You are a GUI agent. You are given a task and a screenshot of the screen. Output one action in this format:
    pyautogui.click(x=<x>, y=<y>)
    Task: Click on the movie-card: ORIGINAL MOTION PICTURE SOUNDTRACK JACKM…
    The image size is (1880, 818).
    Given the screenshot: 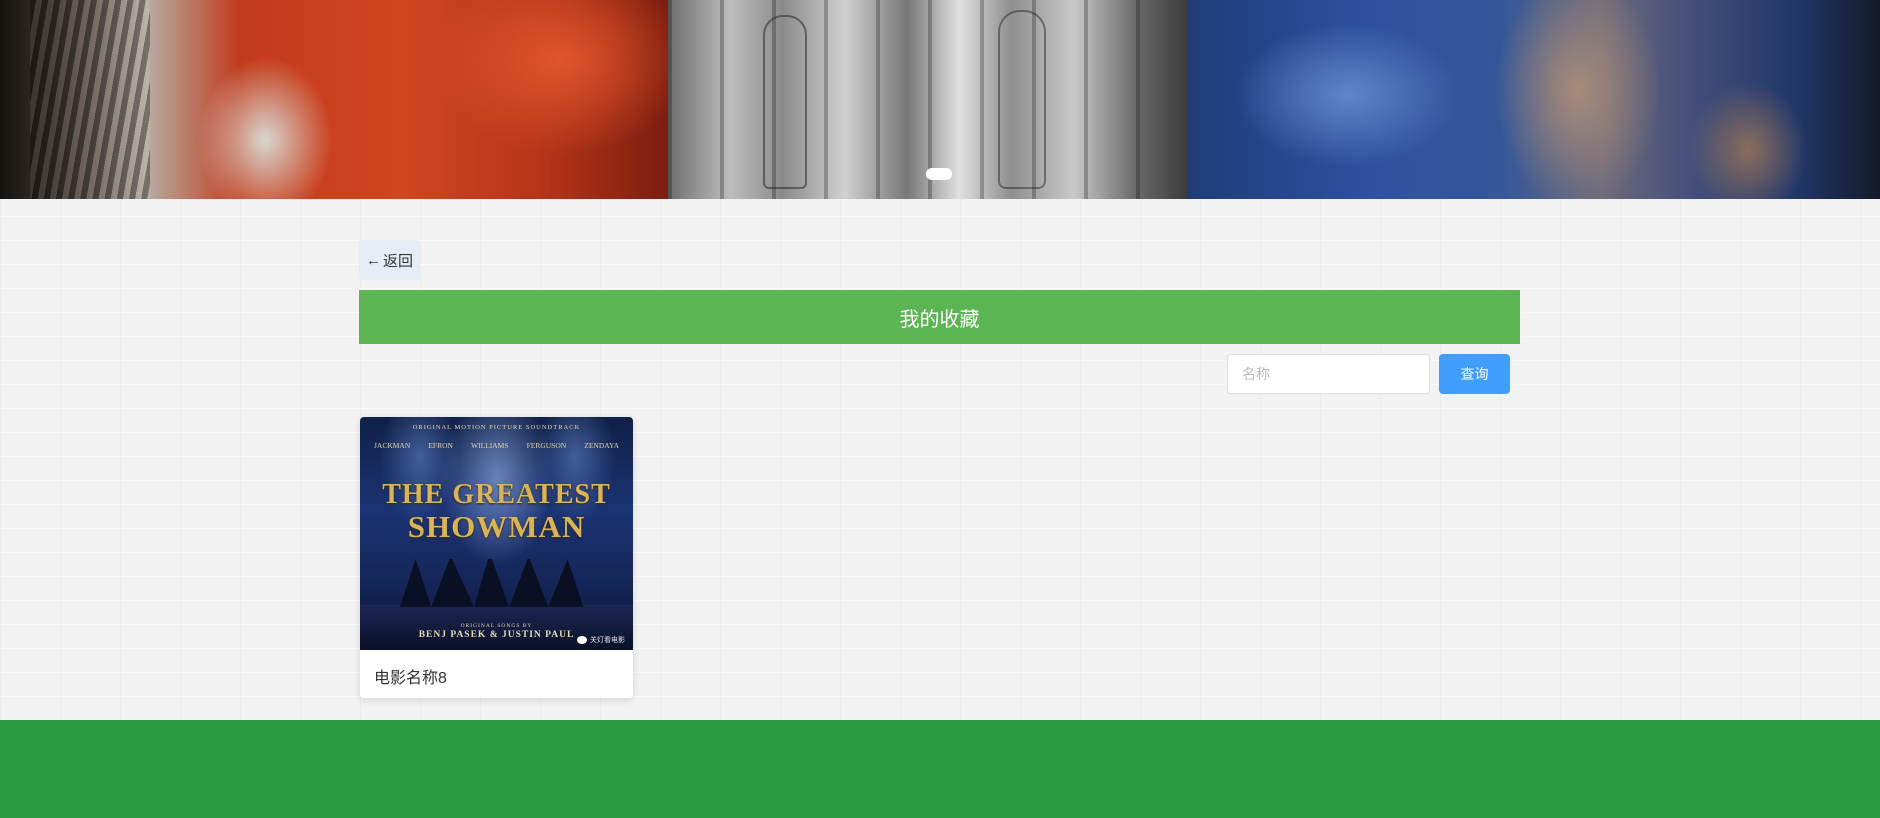 What is the action you would take?
    pyautogui.click(x=496, y=557)
    